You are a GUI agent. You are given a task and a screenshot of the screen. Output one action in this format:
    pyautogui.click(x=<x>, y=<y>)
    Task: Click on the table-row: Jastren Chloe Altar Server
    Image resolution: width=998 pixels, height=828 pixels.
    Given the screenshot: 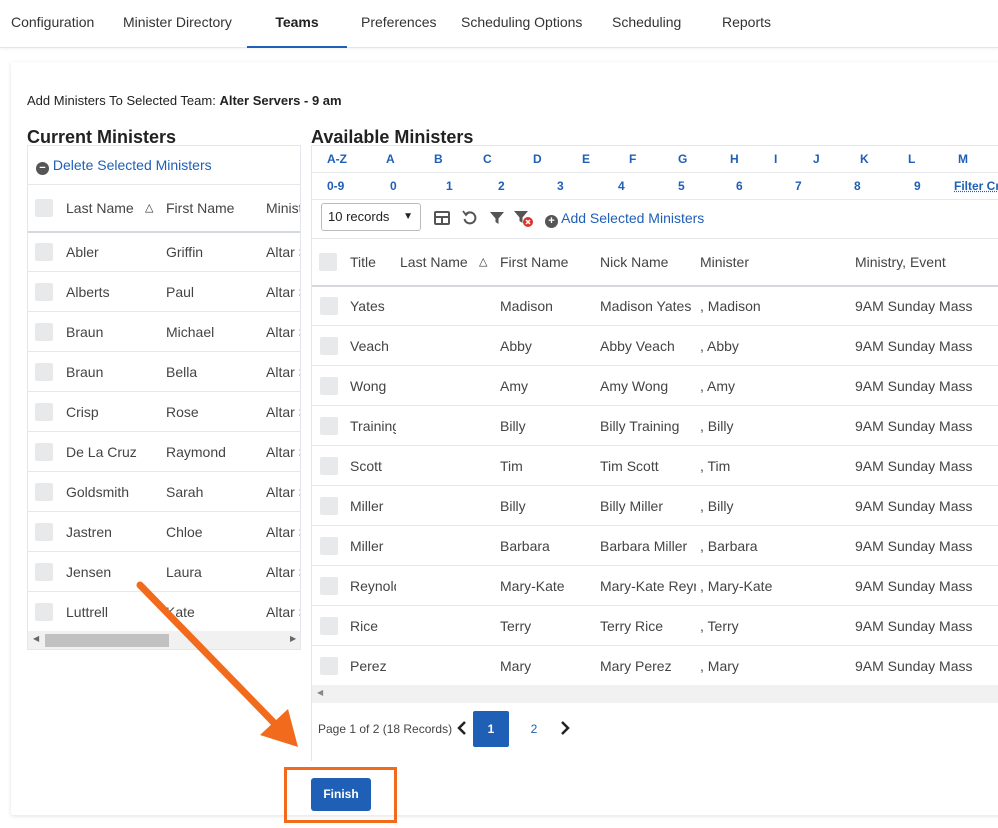 What is the action you would take?
    pyautogui.click(x=164, y=532)
    